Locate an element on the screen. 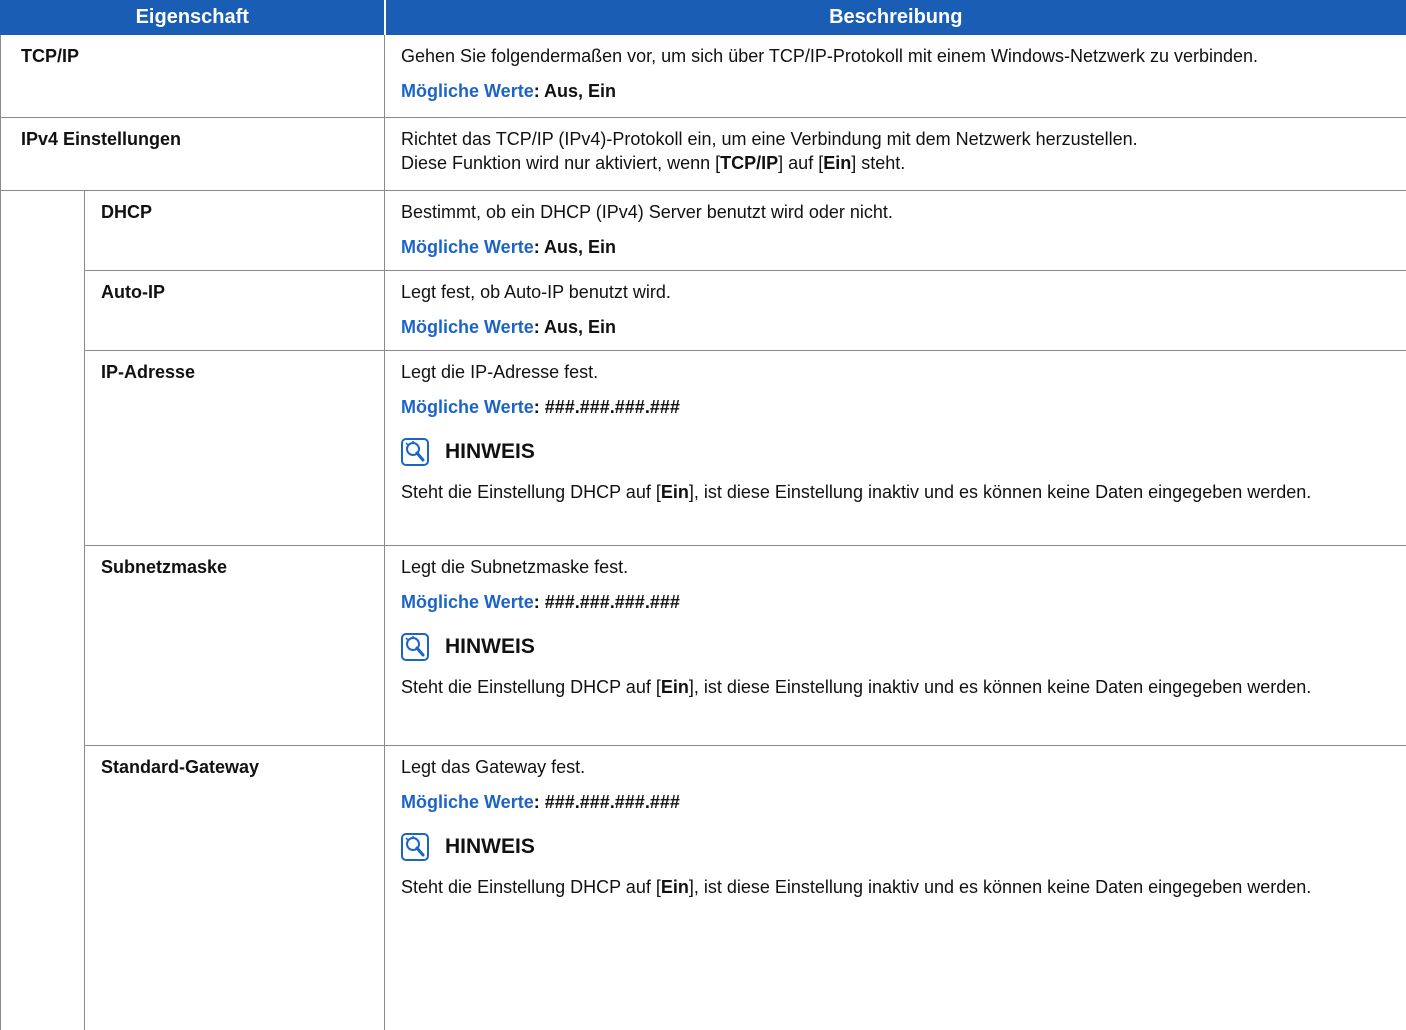 Image resolution: width=1406 pixels, height=1030 pixels. property-name: Auto-IP is located at coordinates (234, 287).